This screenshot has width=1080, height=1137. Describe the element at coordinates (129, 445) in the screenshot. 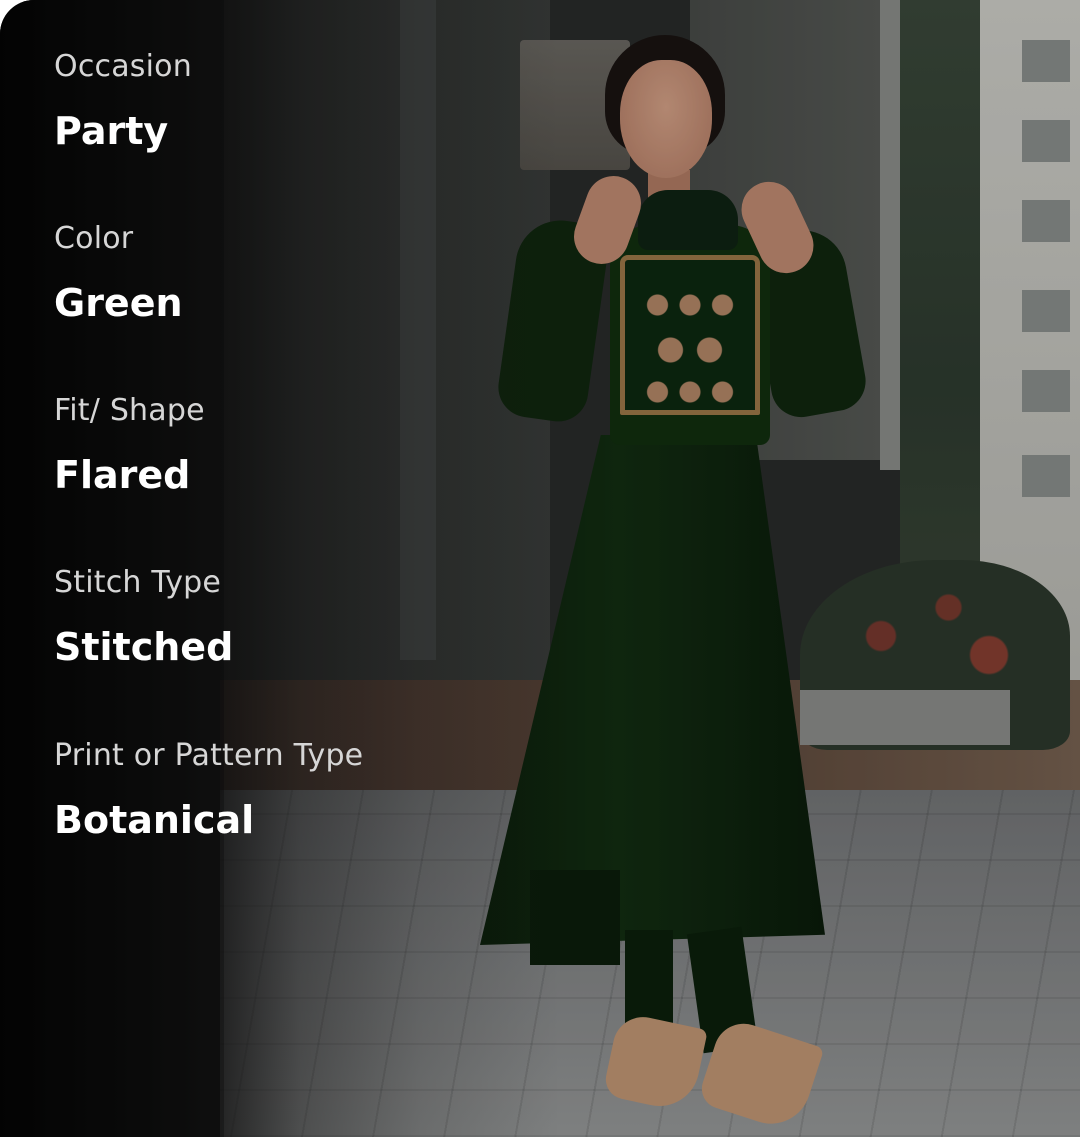

I see `attribute-fit-shape: Fit/ Shape Flared` at that location.